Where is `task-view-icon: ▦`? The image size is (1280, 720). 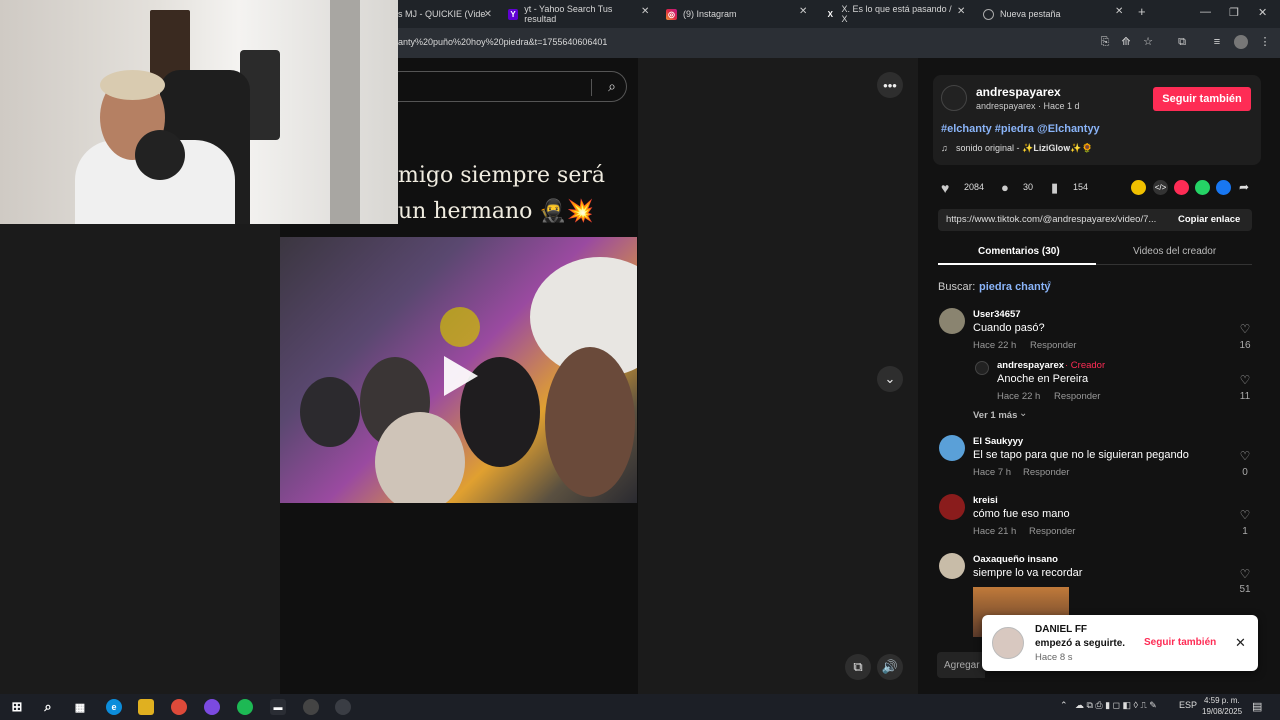
task-view-icon: ▦ is located at coordinates (80, 707).